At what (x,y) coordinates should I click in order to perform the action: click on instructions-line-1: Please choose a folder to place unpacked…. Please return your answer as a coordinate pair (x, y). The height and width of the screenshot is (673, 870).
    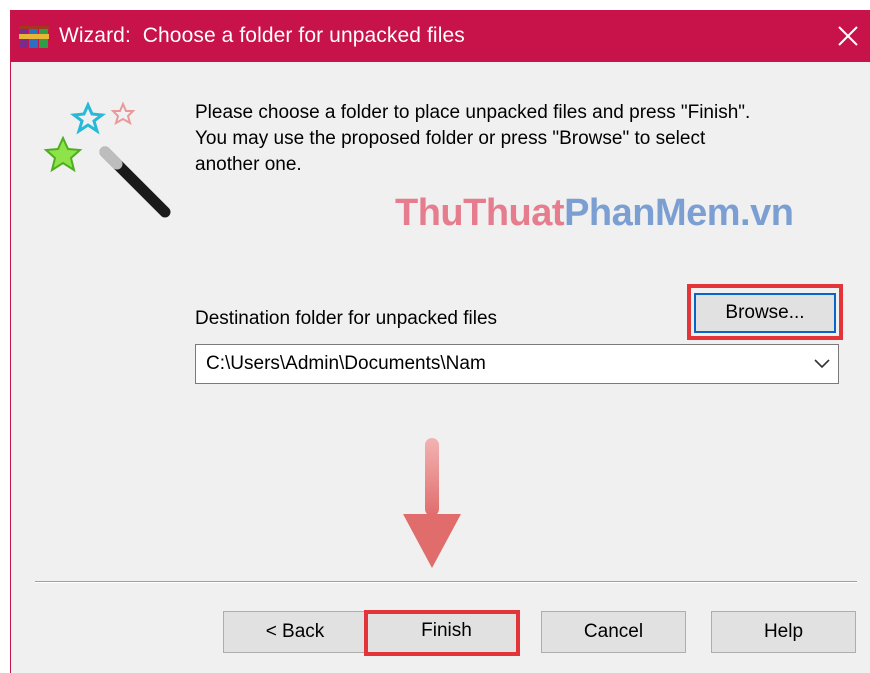
    Looking at the image, I should click on (473, 112).